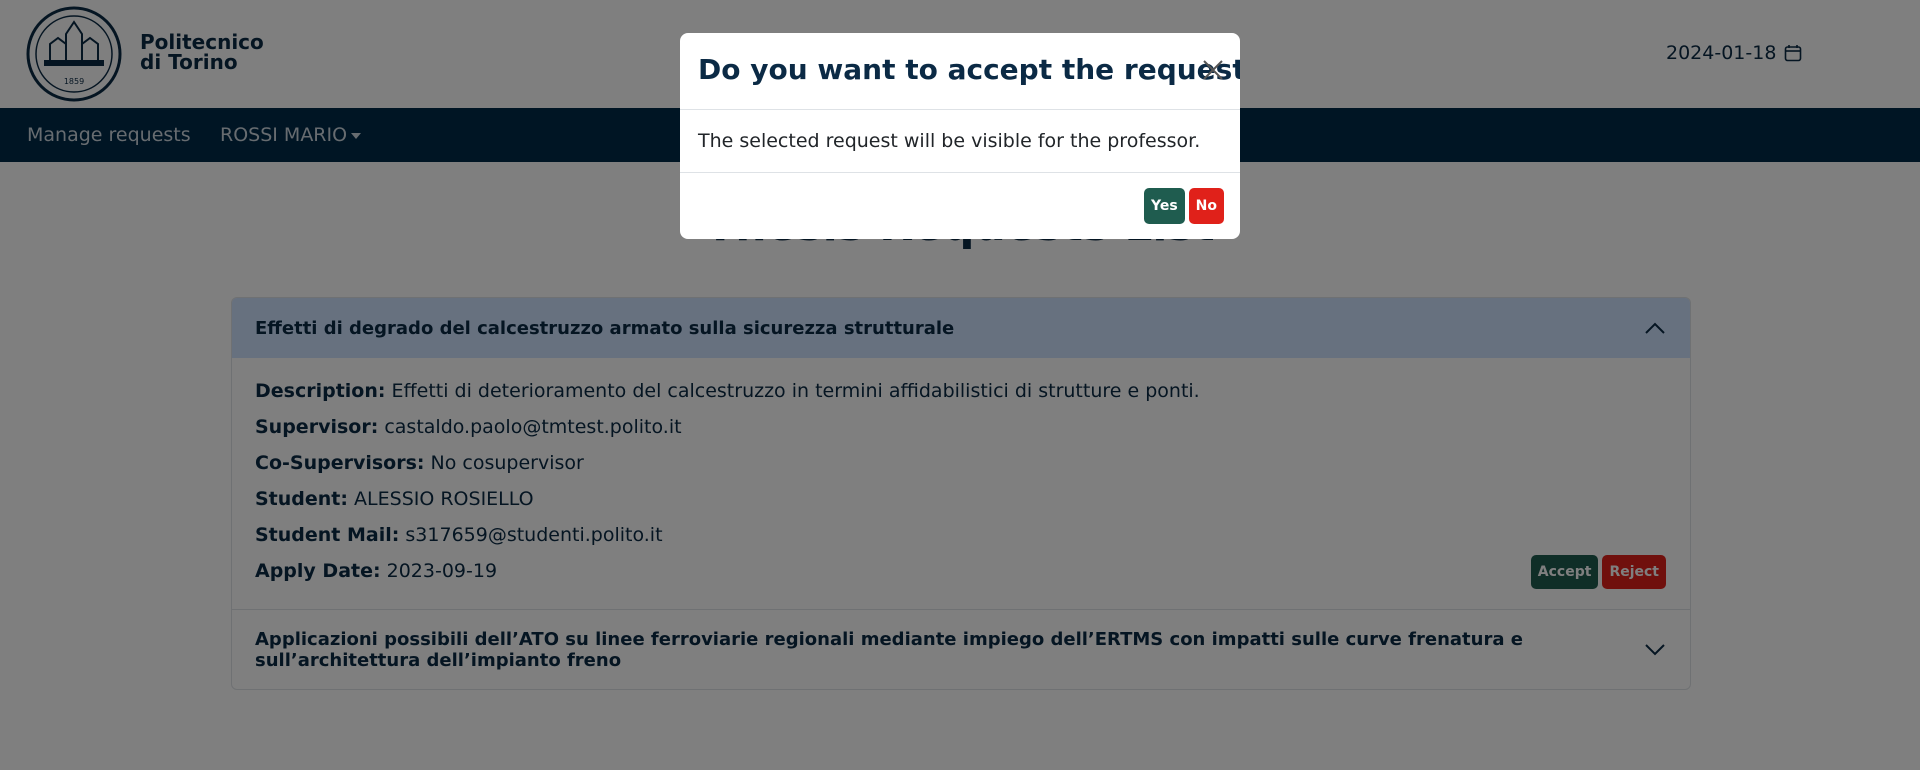  I want to click on no-button: No, so click(1206, 206).